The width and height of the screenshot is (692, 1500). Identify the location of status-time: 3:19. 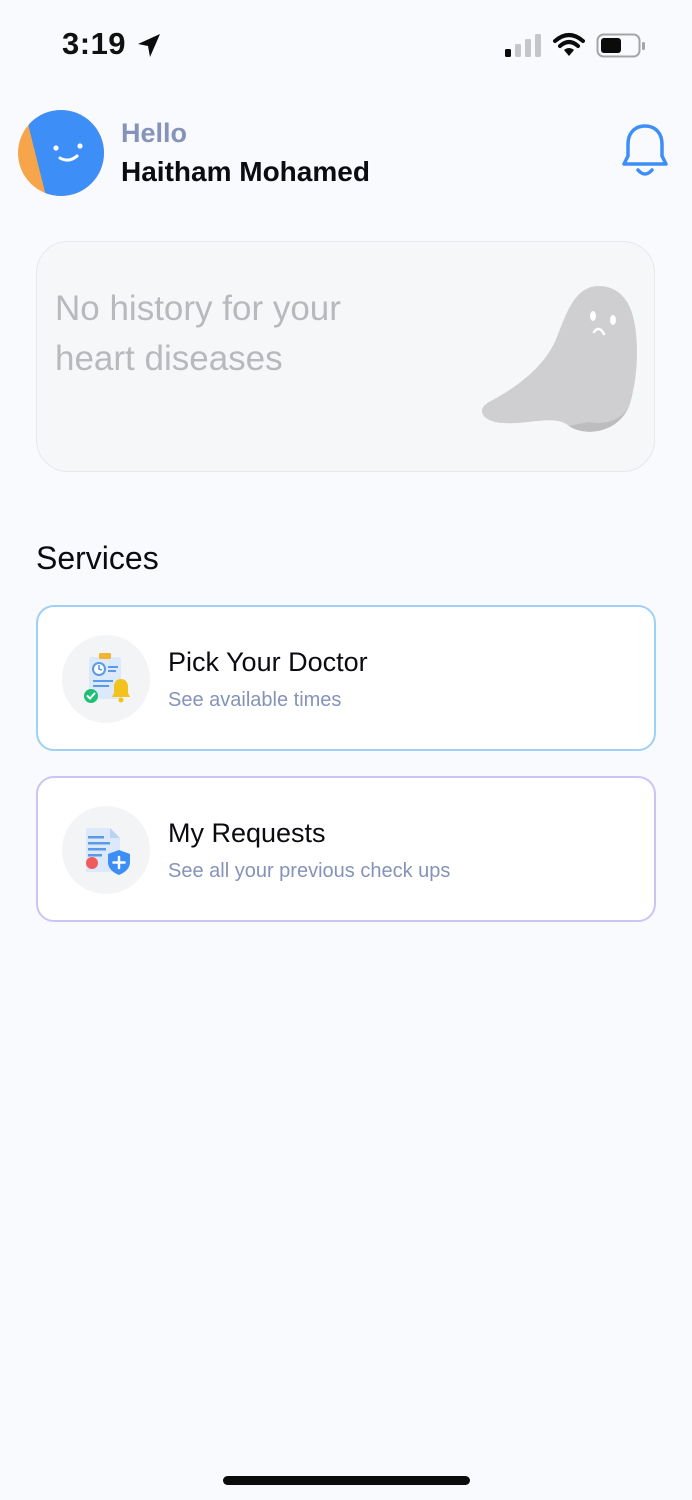
(94, 43).